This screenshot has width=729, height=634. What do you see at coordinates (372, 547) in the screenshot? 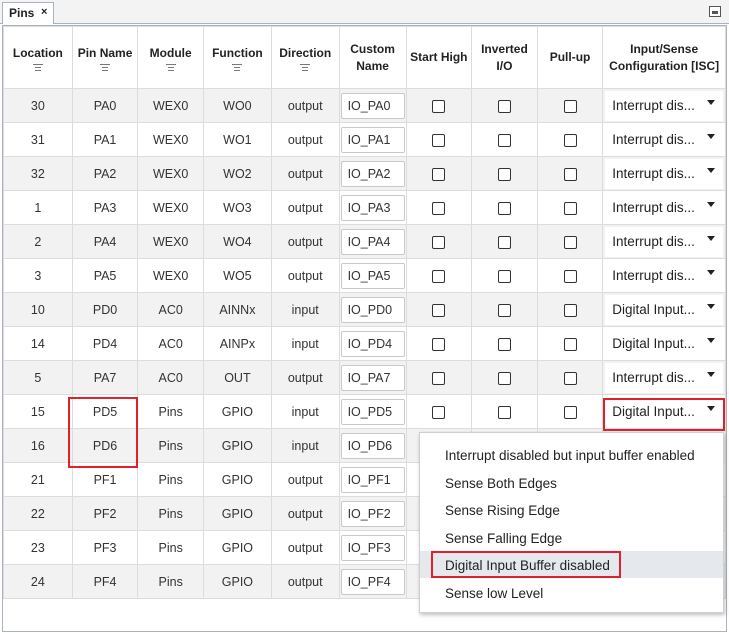
I see `custom-name-input: IO_PF3` at bounding box center [372, 547].